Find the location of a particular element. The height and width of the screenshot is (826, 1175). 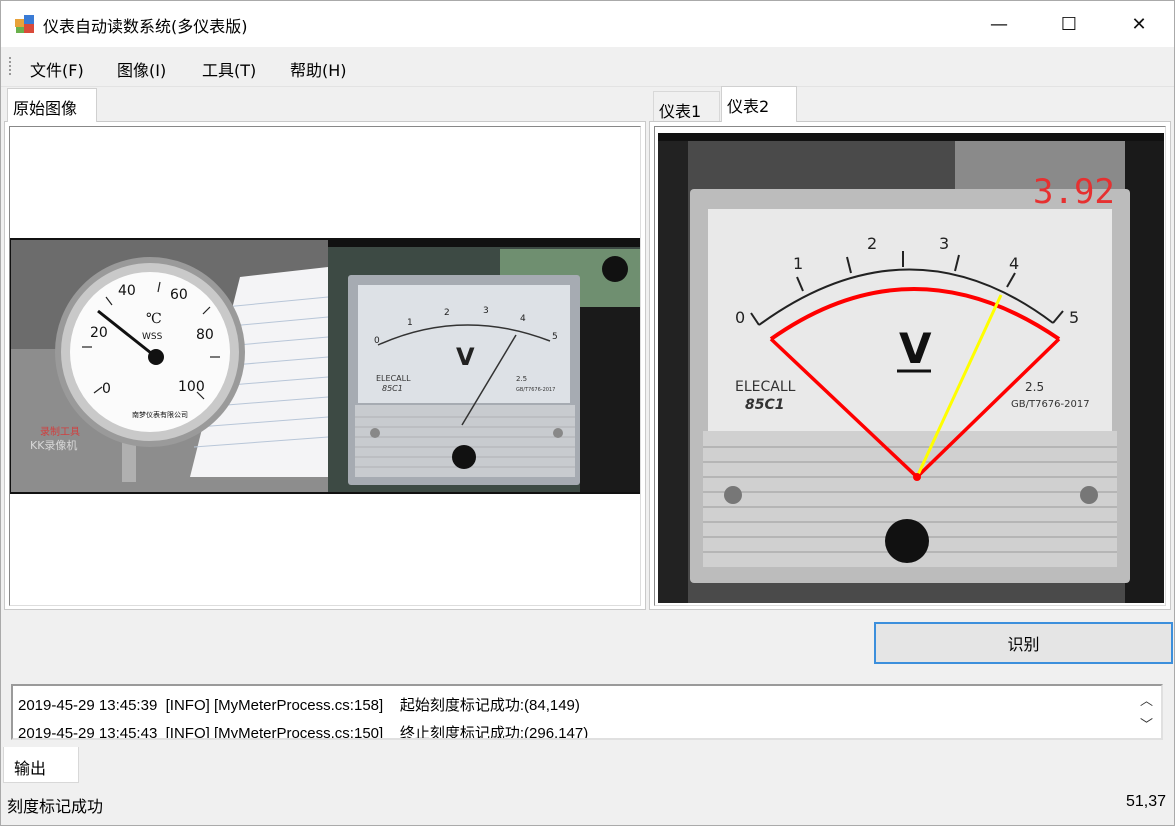

minimize-icon: — is located at coordinates (999, 24).